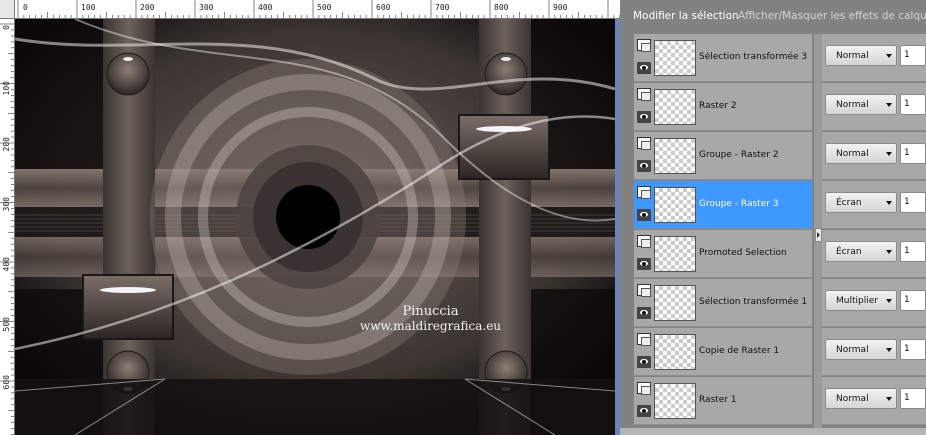 The height and width of the screenshot is (435, 926). What do you see at coordinates (743, 253) in the screenshot?
I see `layer-name: Promoted Selection` at bounding box center [743, 253].